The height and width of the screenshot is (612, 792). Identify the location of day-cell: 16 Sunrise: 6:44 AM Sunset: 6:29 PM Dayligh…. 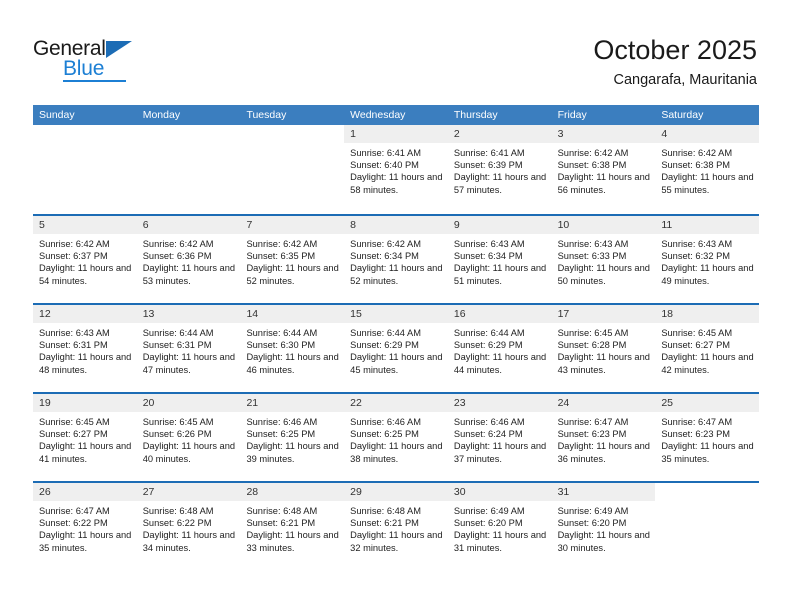
(499, 348).